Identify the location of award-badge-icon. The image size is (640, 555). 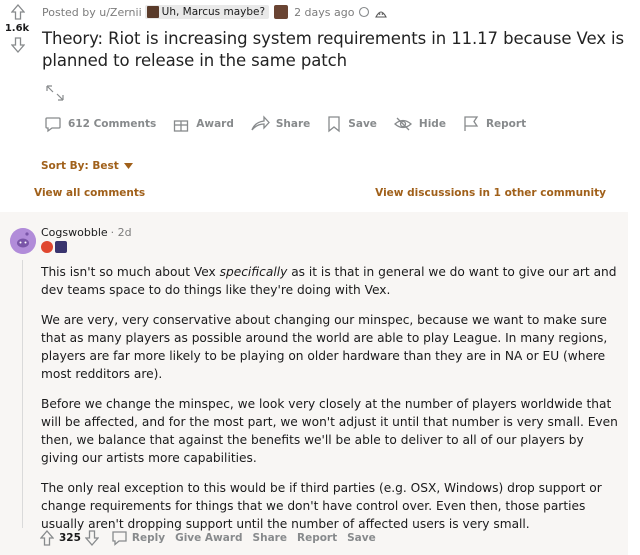
(364, 12).